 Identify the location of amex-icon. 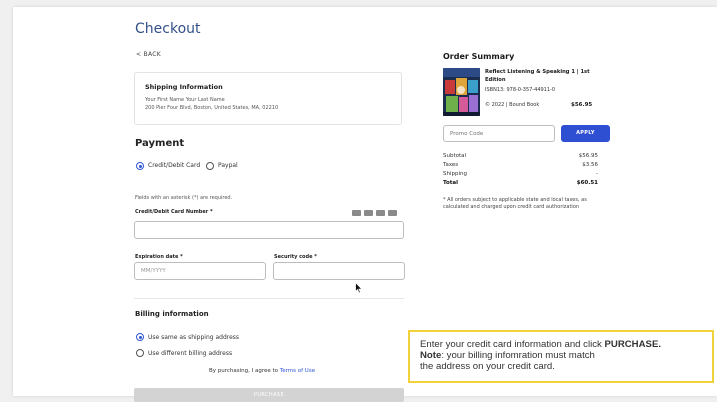
(380, 213).